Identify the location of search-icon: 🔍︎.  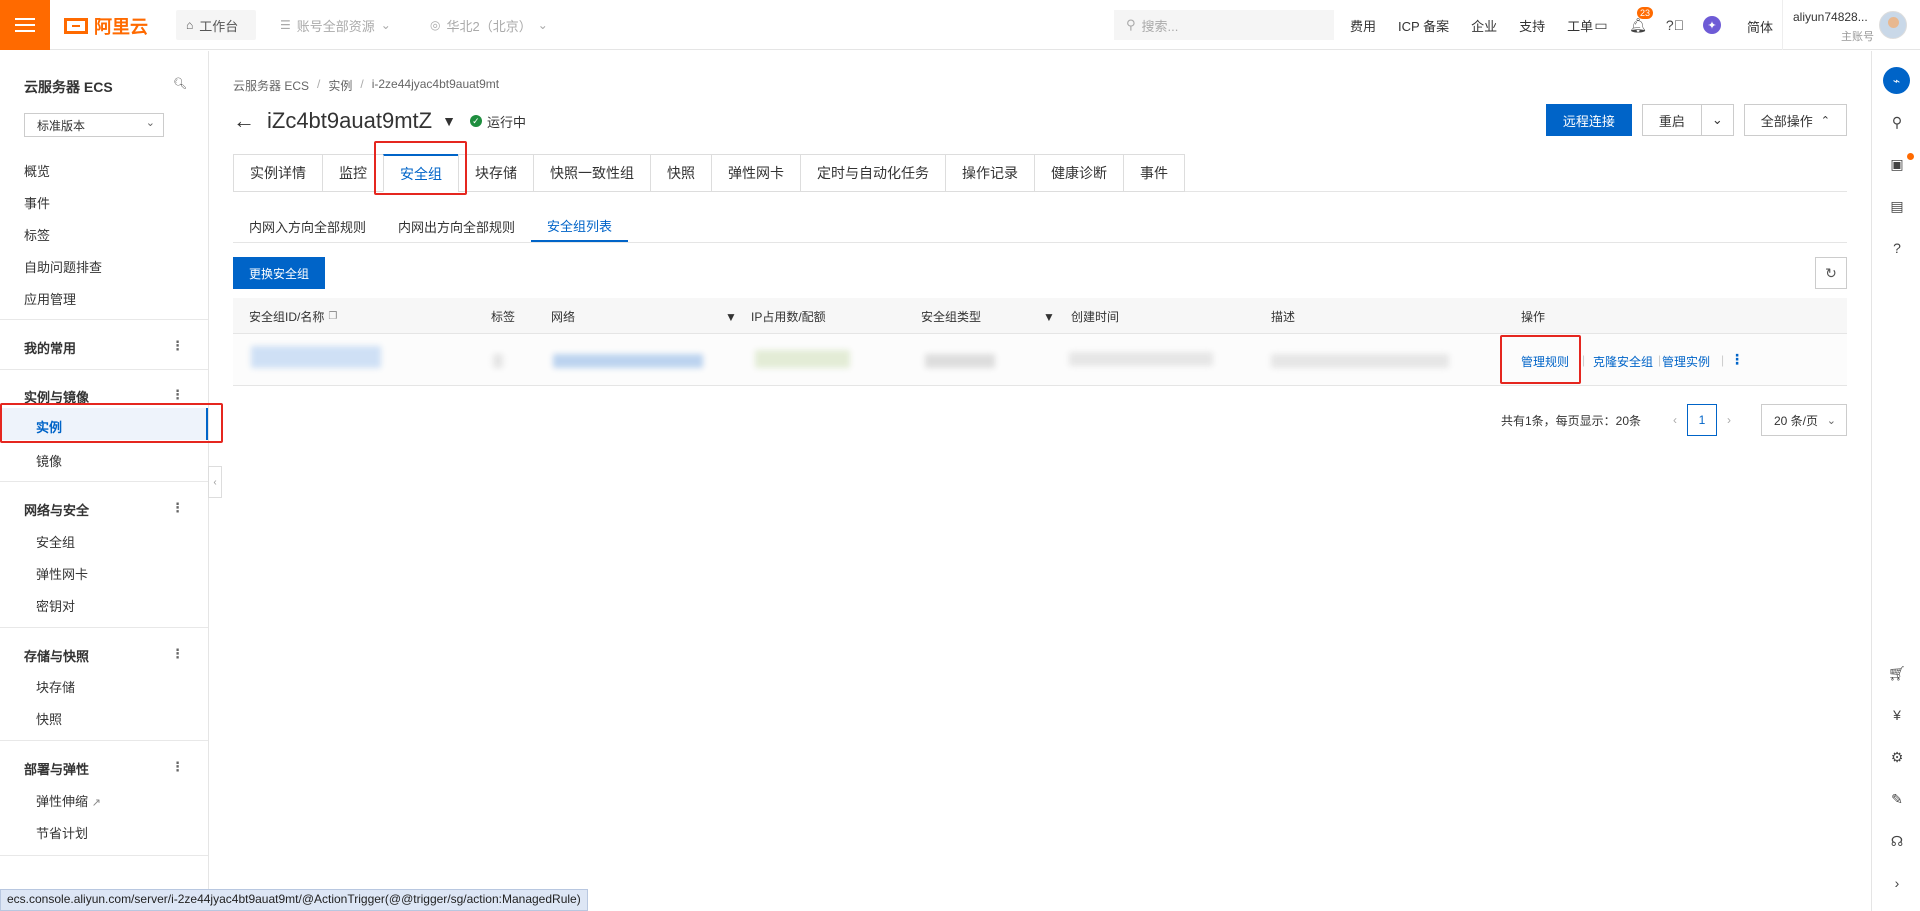
(180, 83).